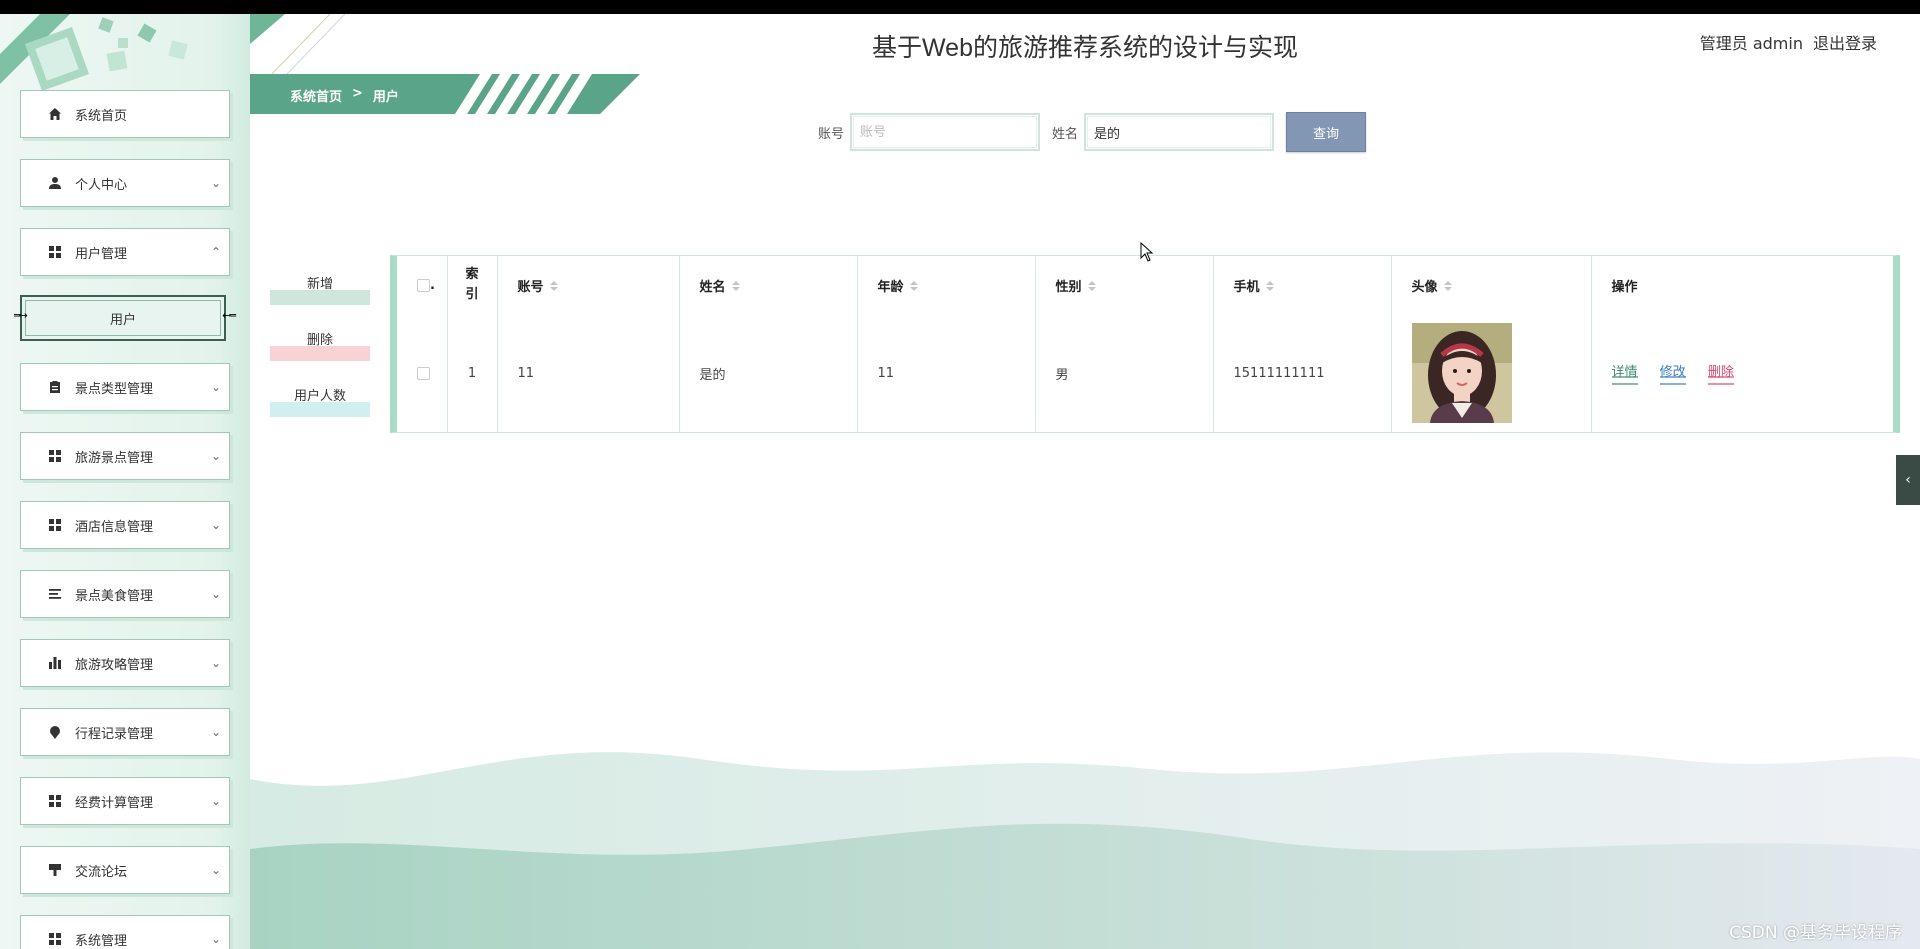 This screenshot has width=1920, height=949. I want to click on name-input, so click(1179, 132).